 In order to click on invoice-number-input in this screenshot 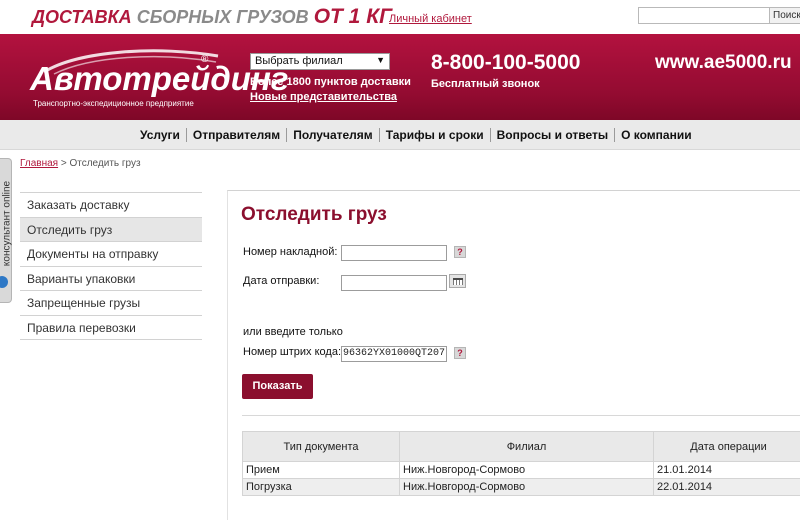, I will do `click(394, 253)`.